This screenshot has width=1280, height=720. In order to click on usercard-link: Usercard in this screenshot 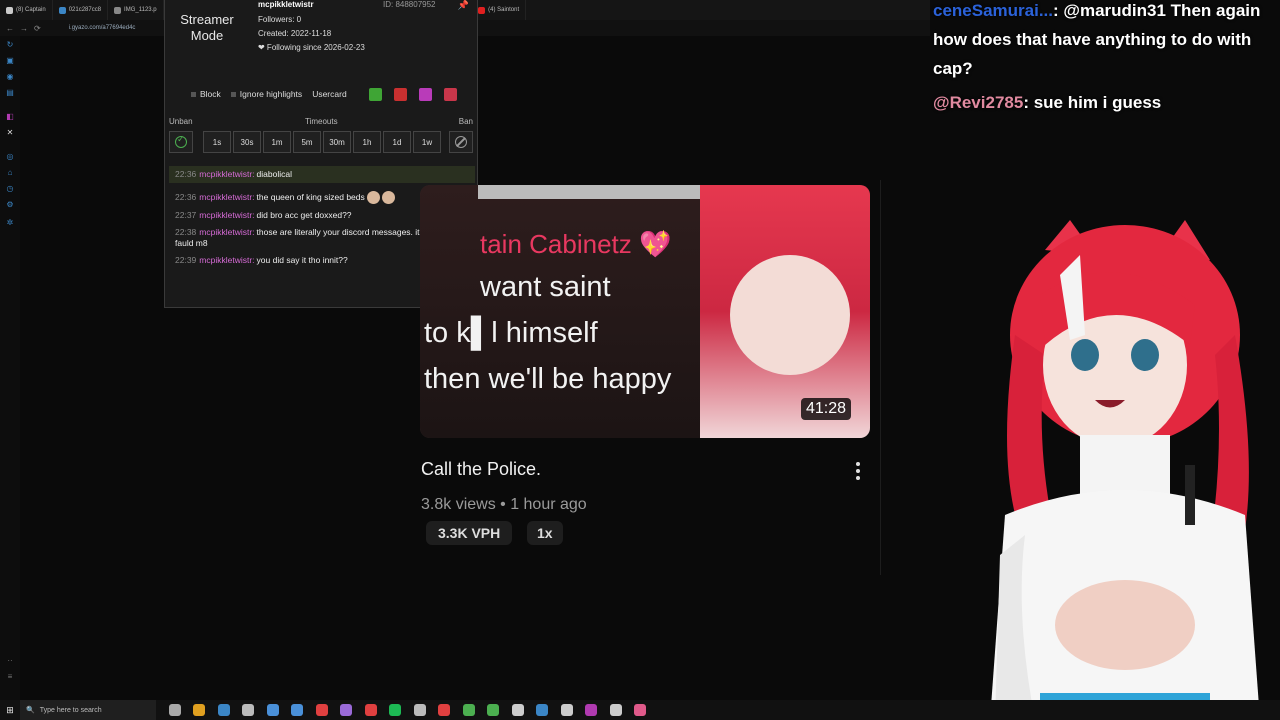, I will do `click(329, 94)`.